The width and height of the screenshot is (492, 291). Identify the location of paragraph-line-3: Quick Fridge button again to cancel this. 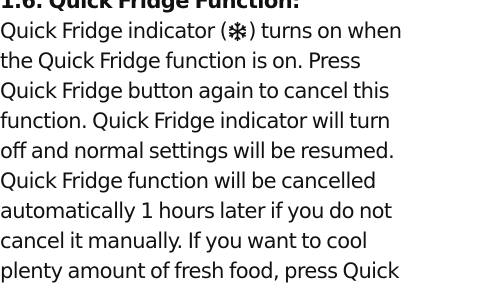
(195, 91).